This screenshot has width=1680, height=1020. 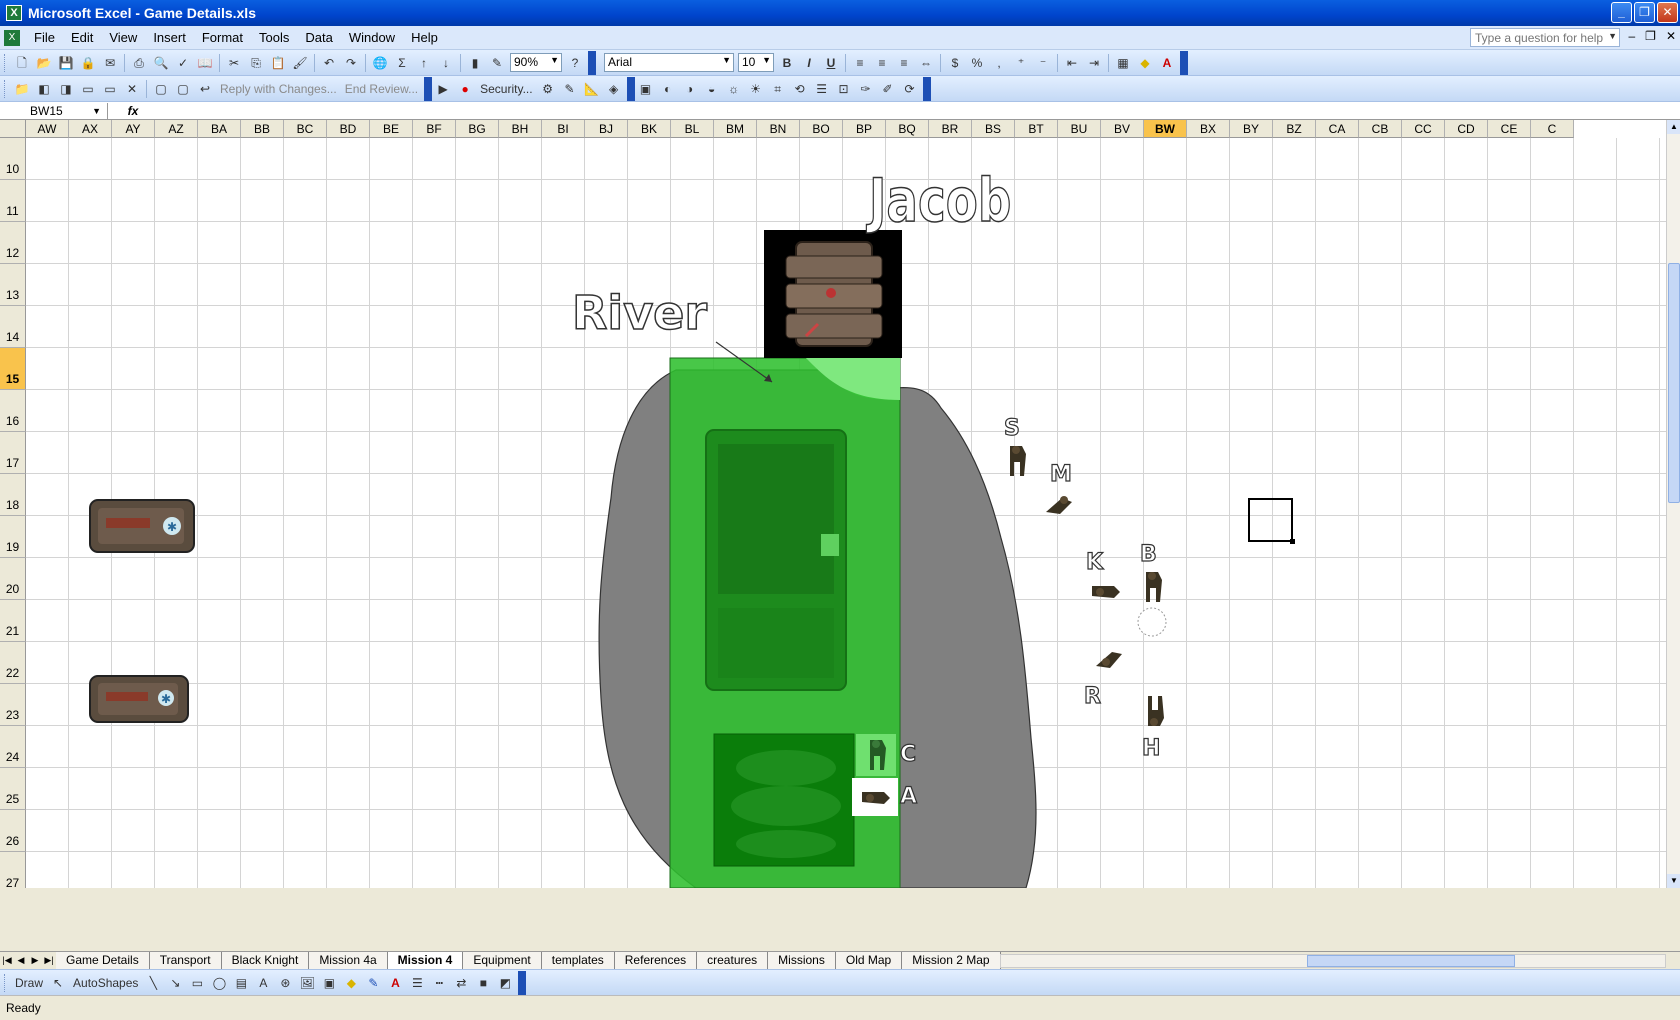 I want to click on design-mode-icon: 📐, so click(x=592, y=89).